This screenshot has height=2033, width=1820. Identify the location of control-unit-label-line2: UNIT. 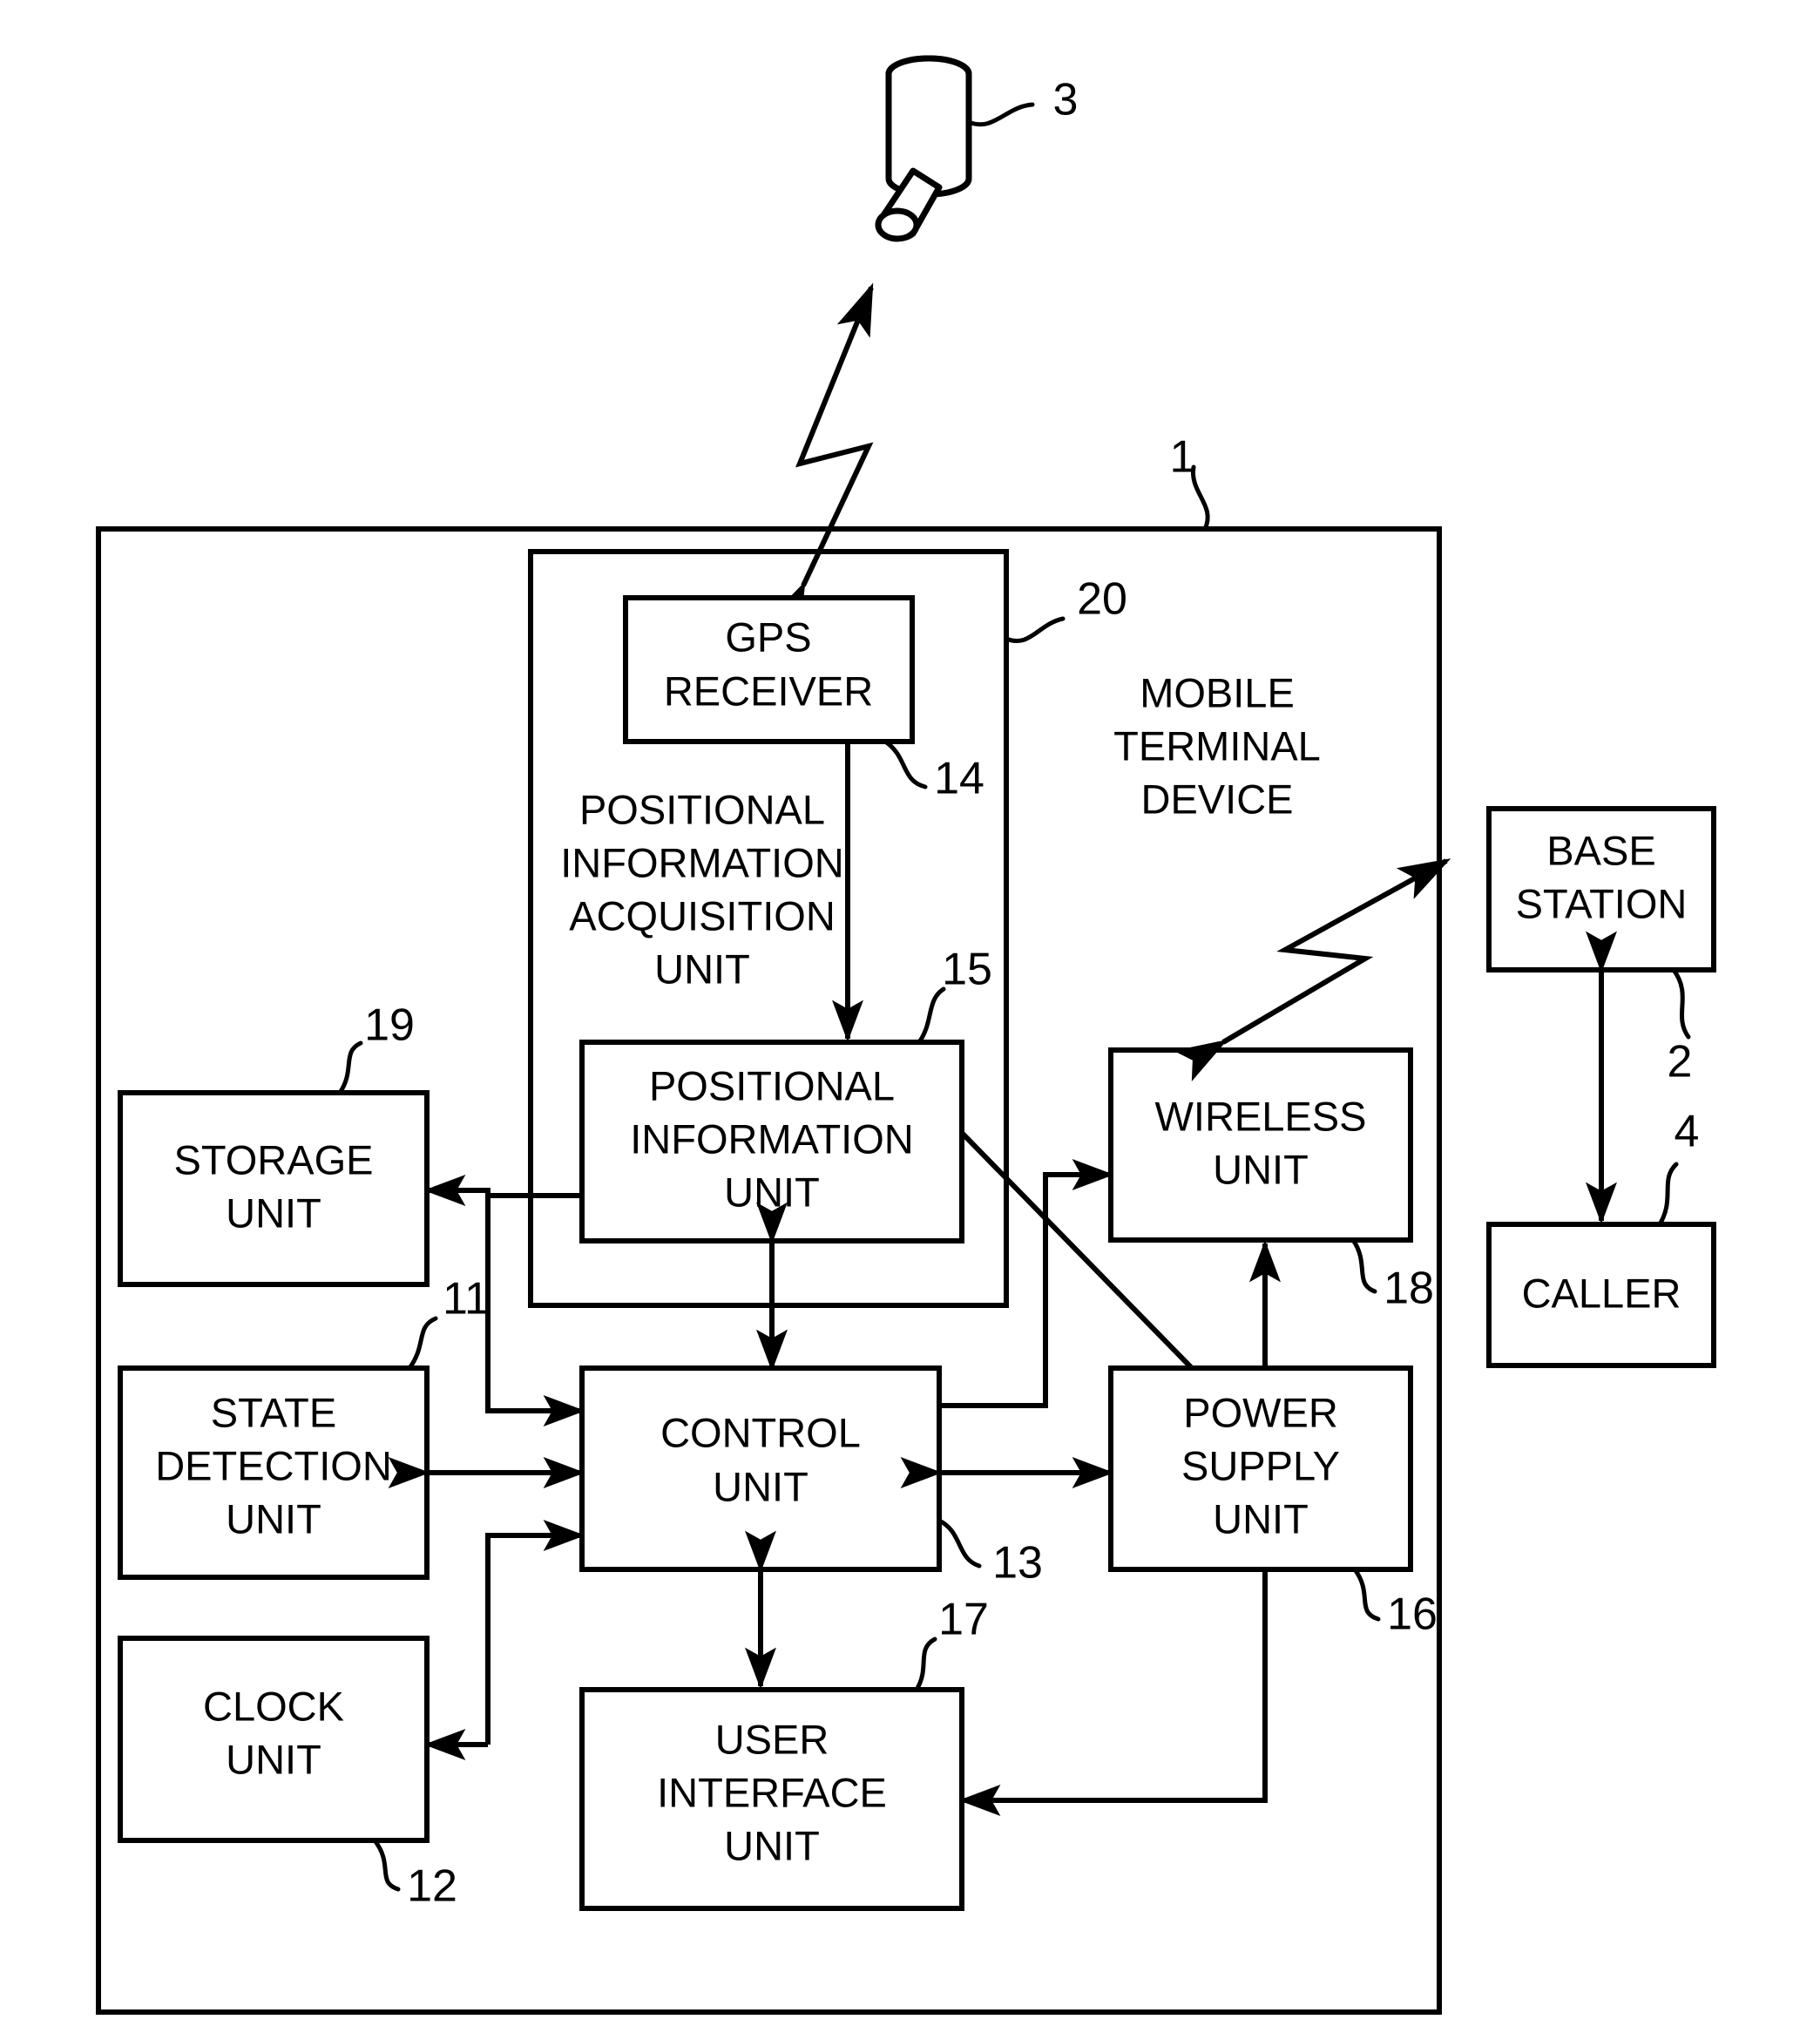
(761, 1486).